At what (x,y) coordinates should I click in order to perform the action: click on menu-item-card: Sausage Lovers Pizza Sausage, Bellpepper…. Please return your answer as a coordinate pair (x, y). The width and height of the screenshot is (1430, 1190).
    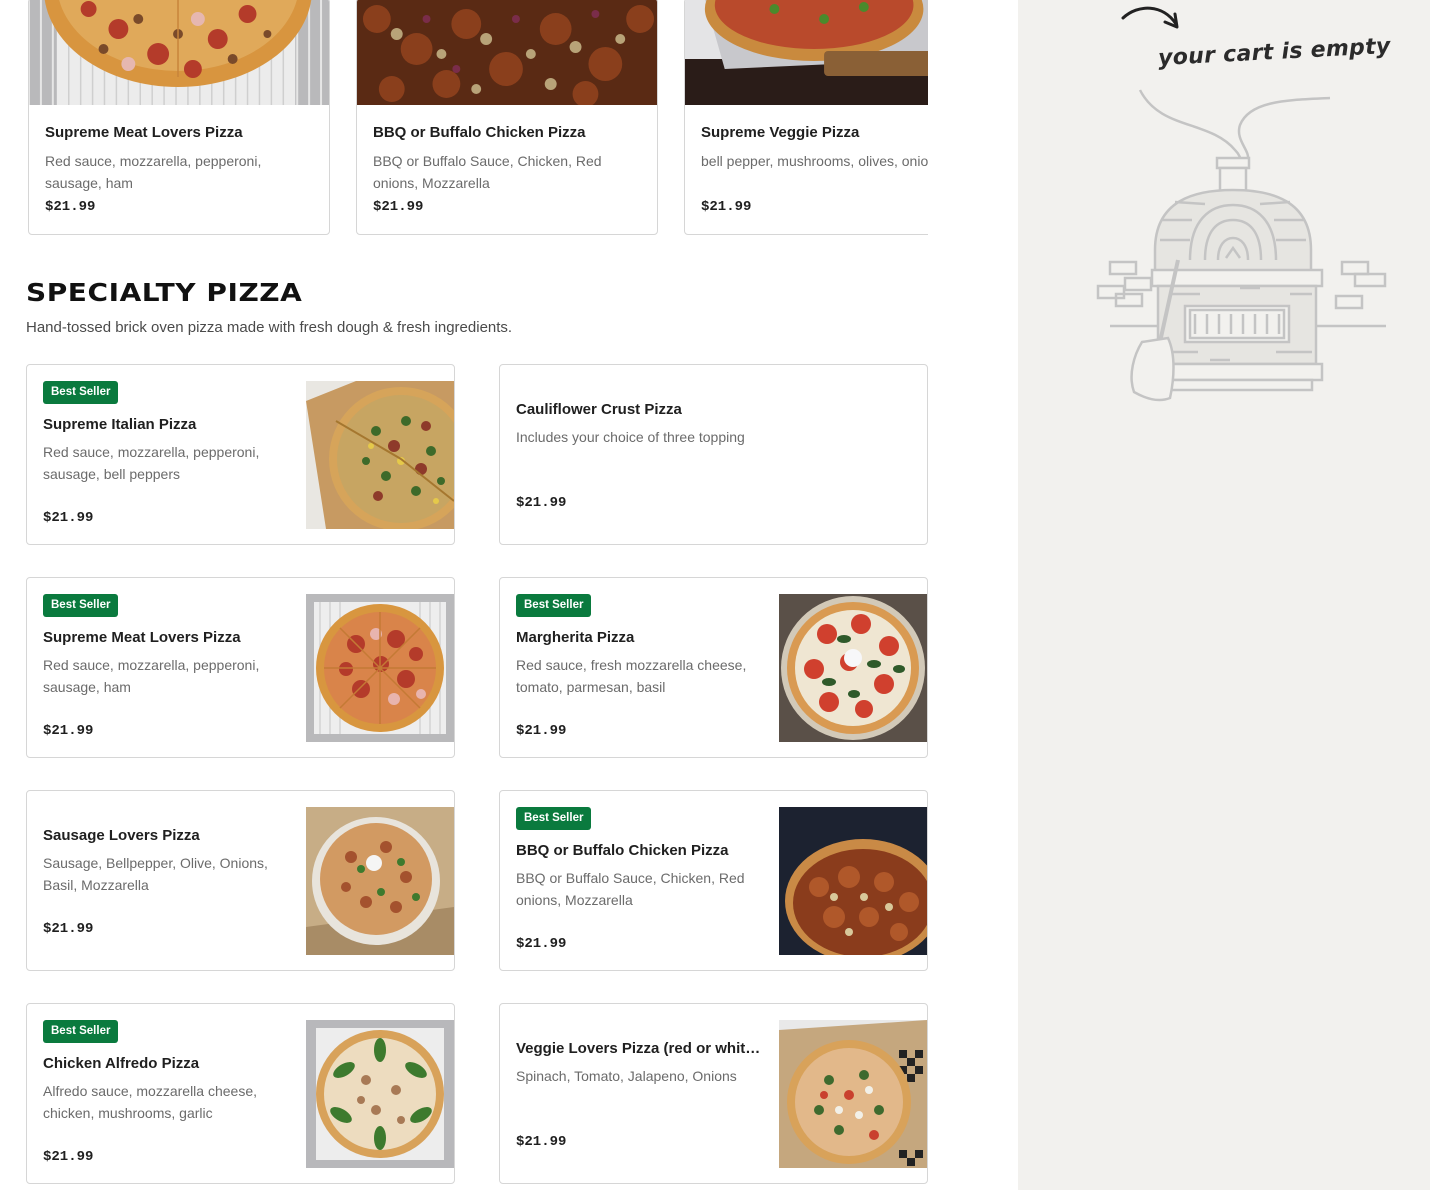
    Looking at the image, I should click on (240, 880).